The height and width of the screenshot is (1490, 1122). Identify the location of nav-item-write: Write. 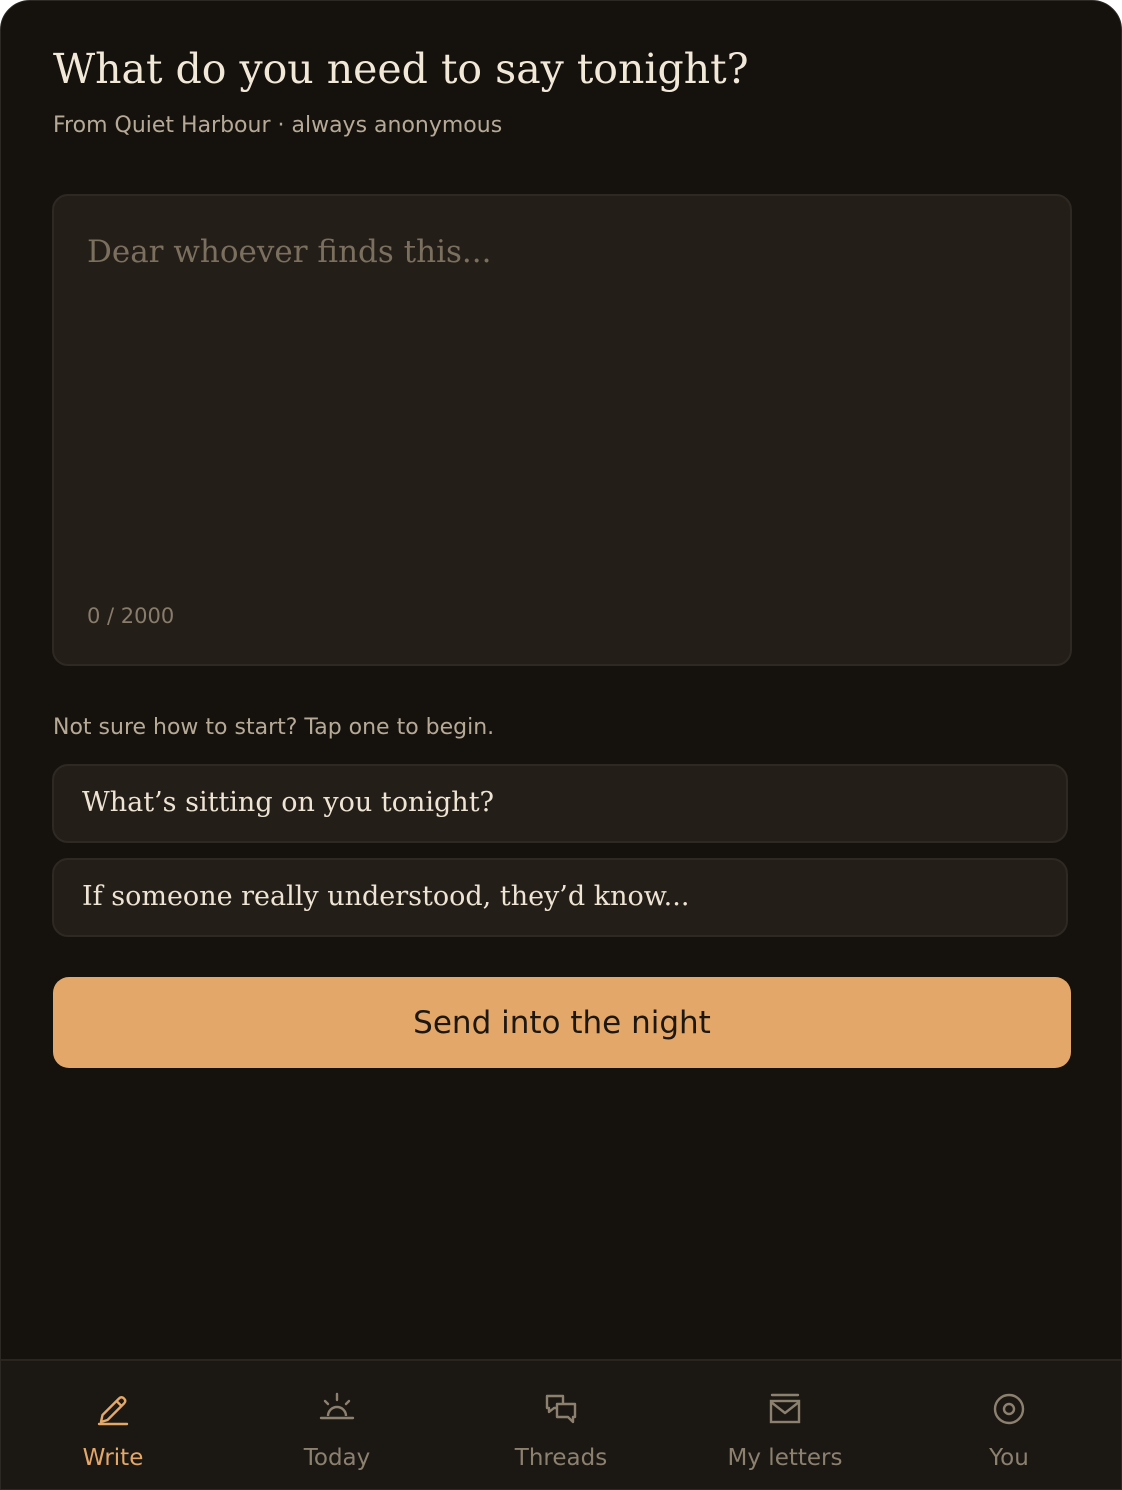
(113, 1425).